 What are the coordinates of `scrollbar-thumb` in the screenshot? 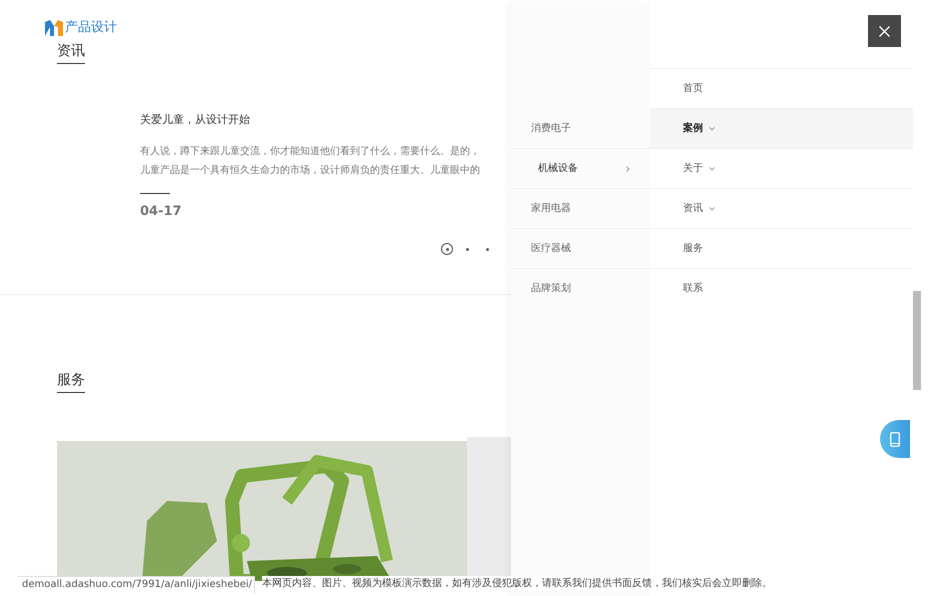 It's located at (917, 340).